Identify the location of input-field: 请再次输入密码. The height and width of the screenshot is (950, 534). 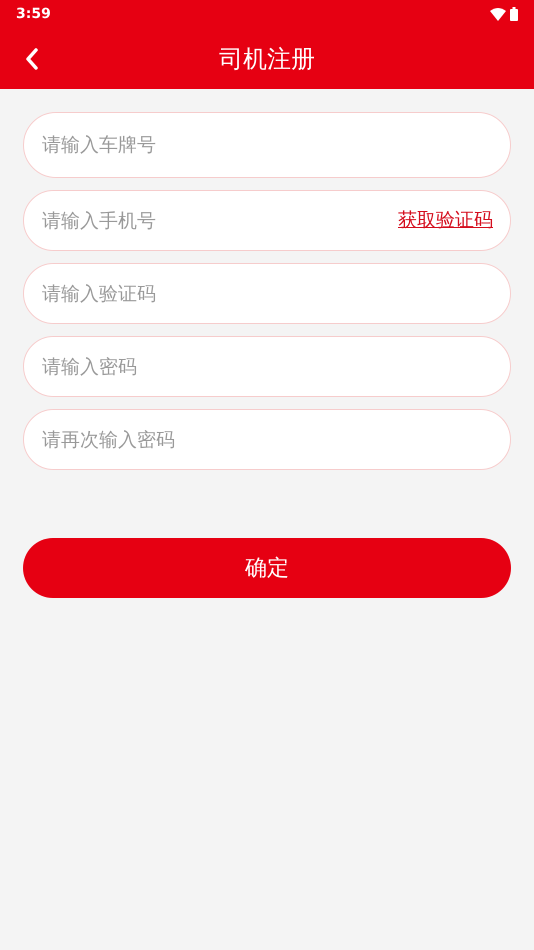
(267, 439).